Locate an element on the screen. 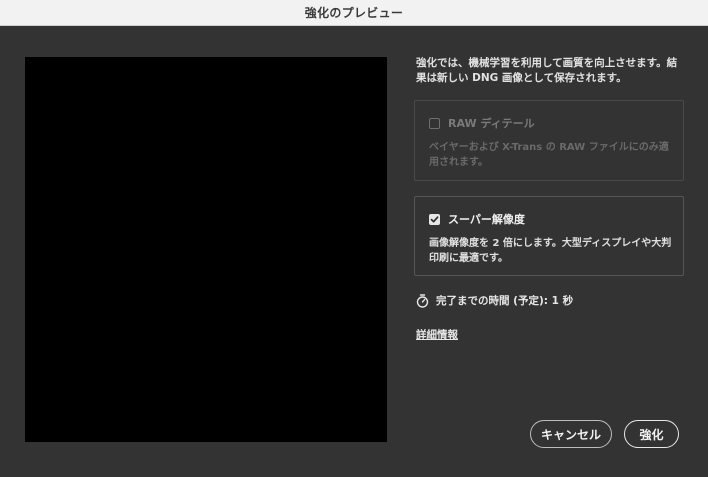 The image size is (708, 477). raw-detail-row: RAW ディテール is located at coordinates (482, 123).